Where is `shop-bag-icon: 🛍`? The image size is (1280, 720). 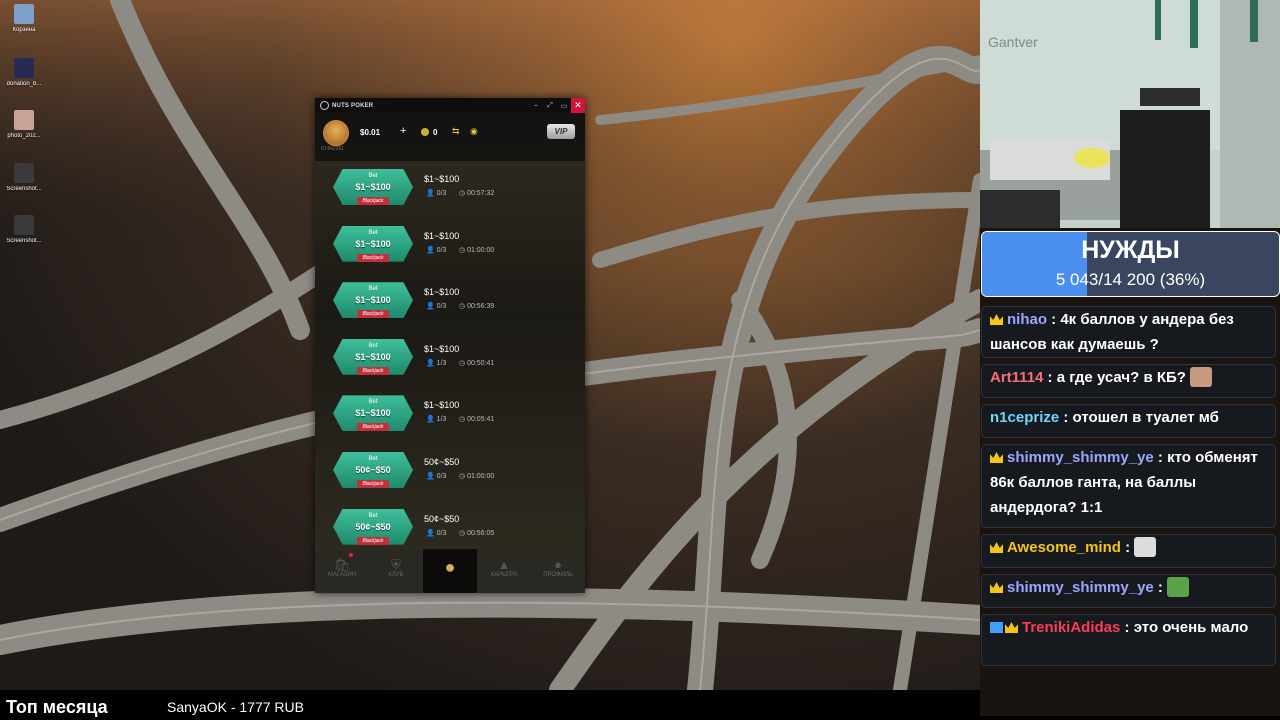 shop-bag-icon: 🛍 is located at coordinates (342, 564).